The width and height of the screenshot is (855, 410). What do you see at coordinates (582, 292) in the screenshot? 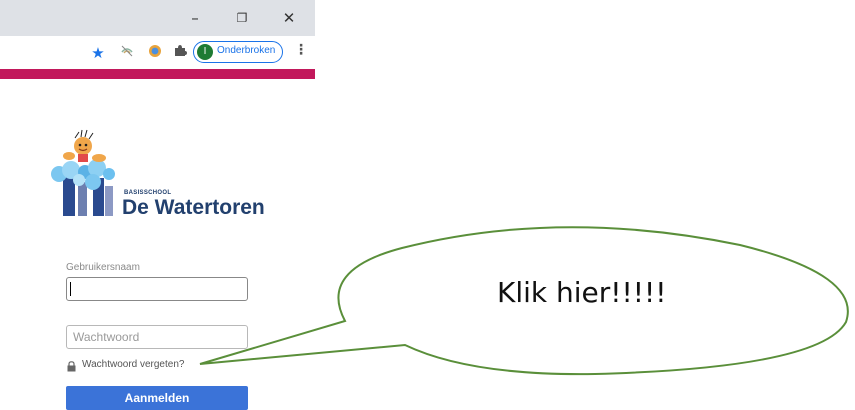
I see `callout-text: Klik hier!!!!!` at bounding box center [582, 292].